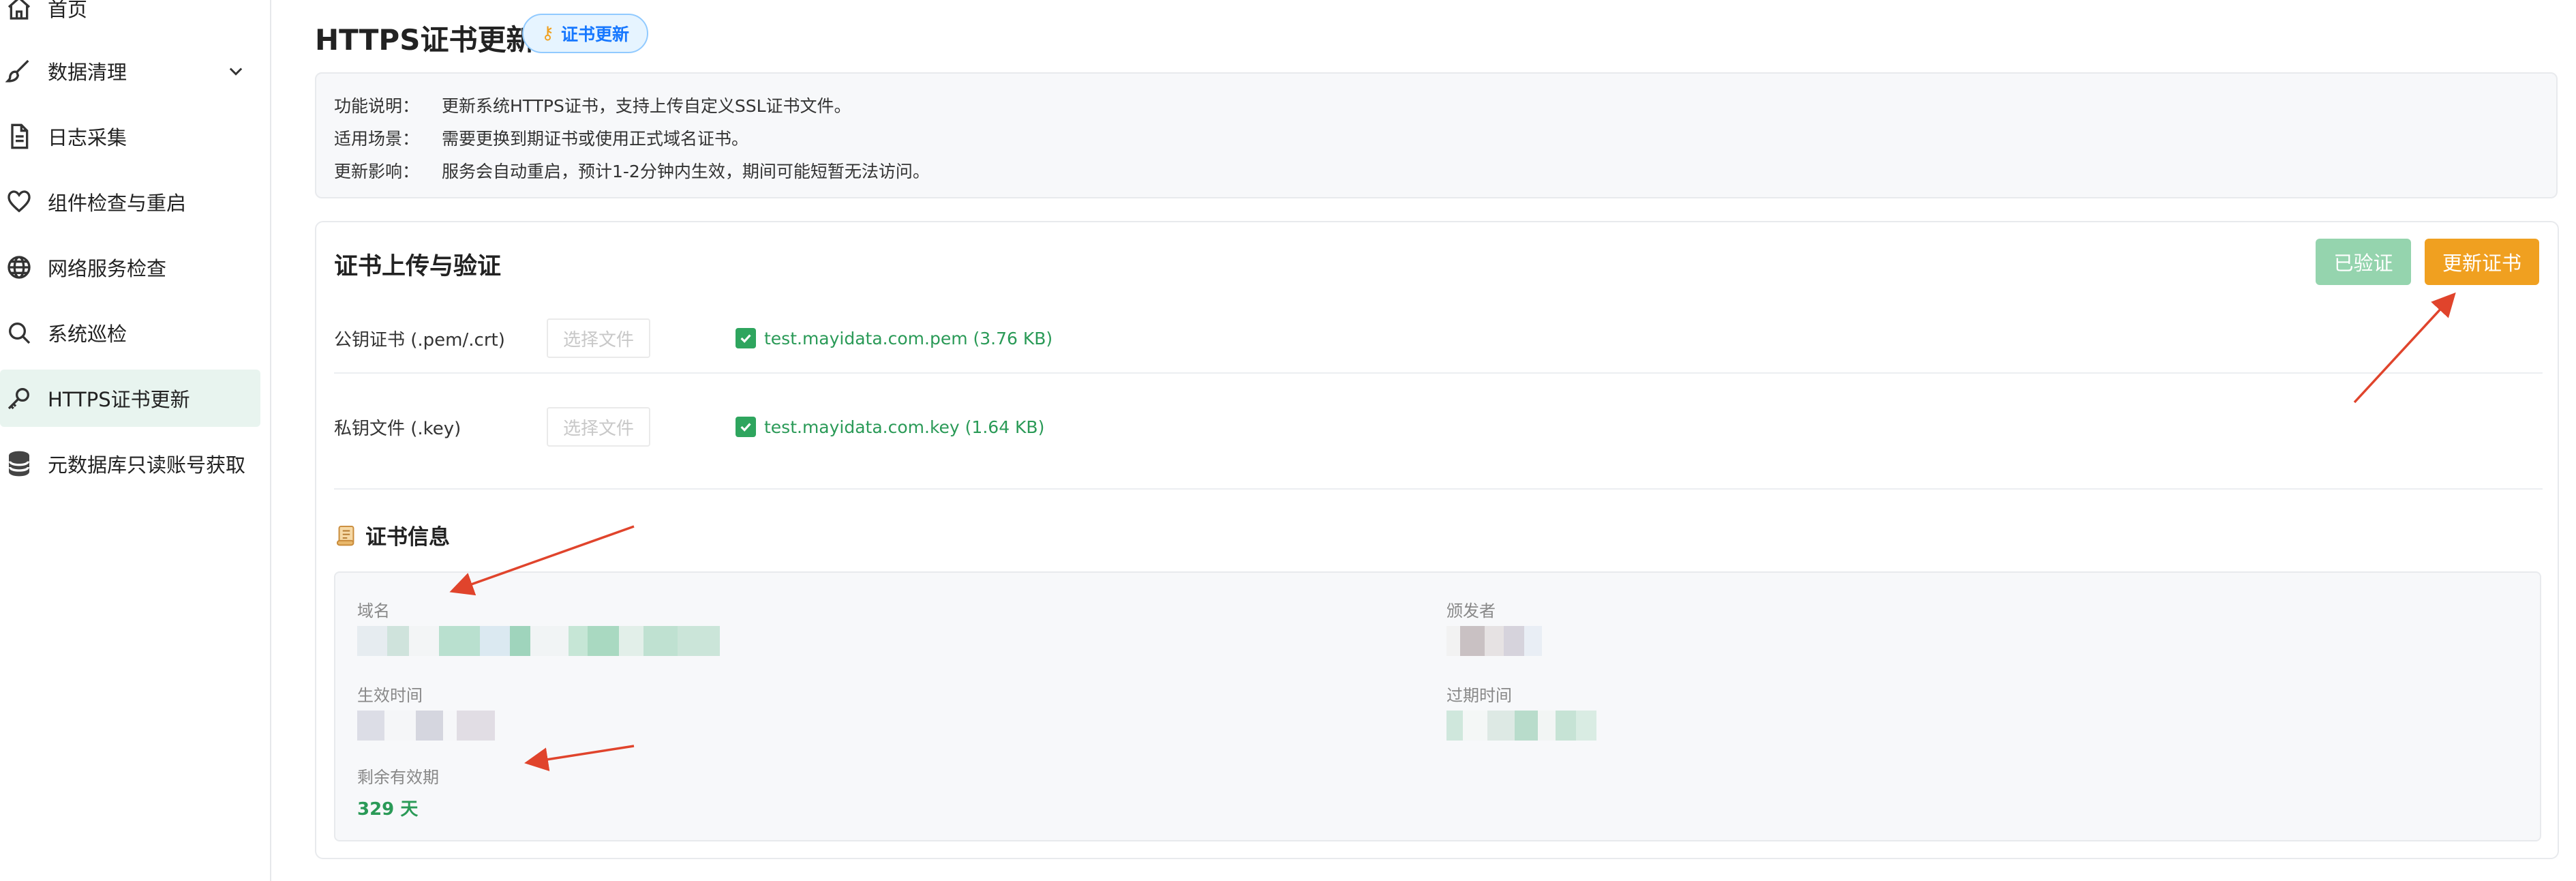  I want to click on cert-info-heading: 证书信息, so click(393, 535).